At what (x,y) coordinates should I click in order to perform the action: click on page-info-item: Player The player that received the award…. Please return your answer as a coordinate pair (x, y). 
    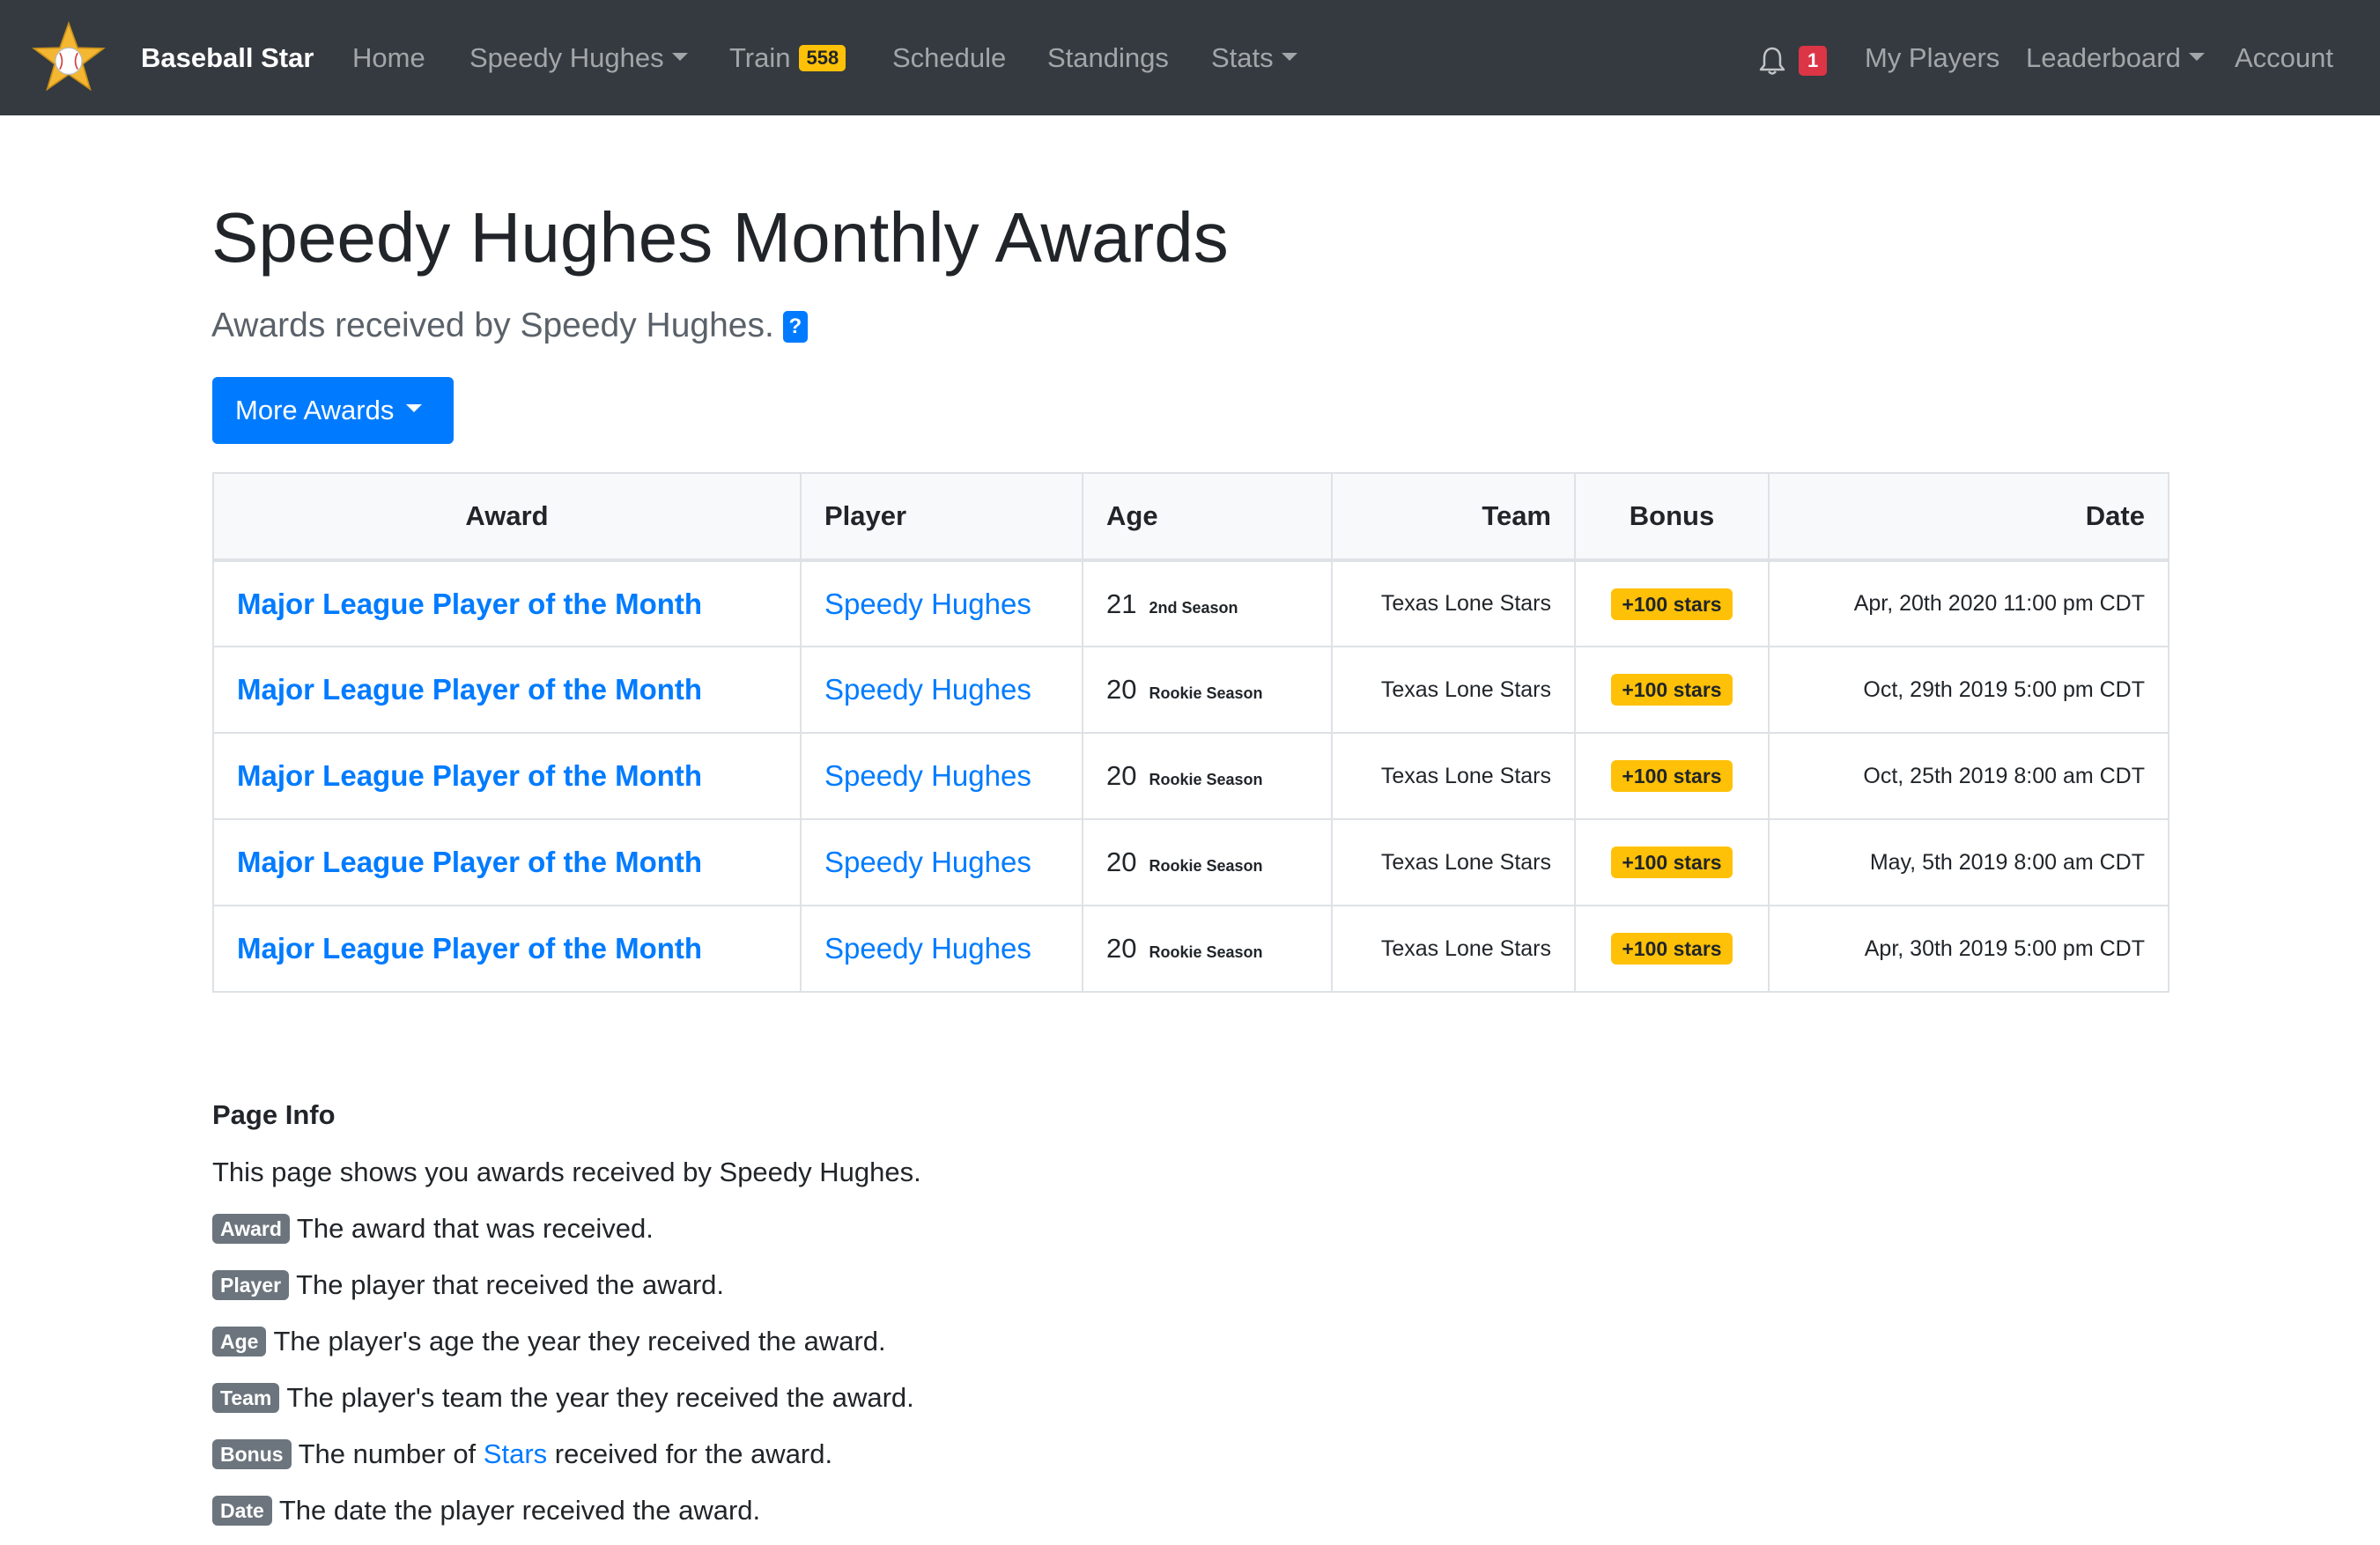
    Looking at the image, I should click on (468, 1285).